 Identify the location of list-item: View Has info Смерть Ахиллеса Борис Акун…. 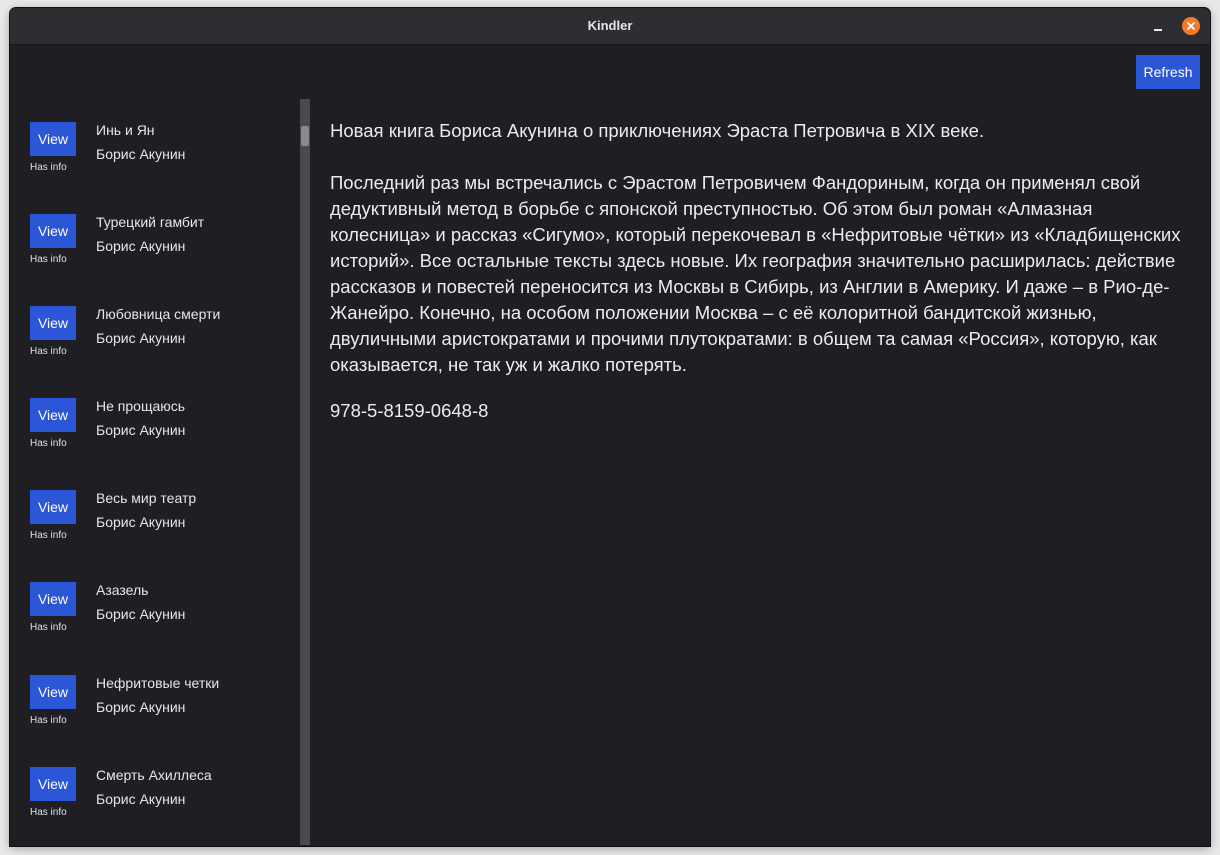
(155, 791).